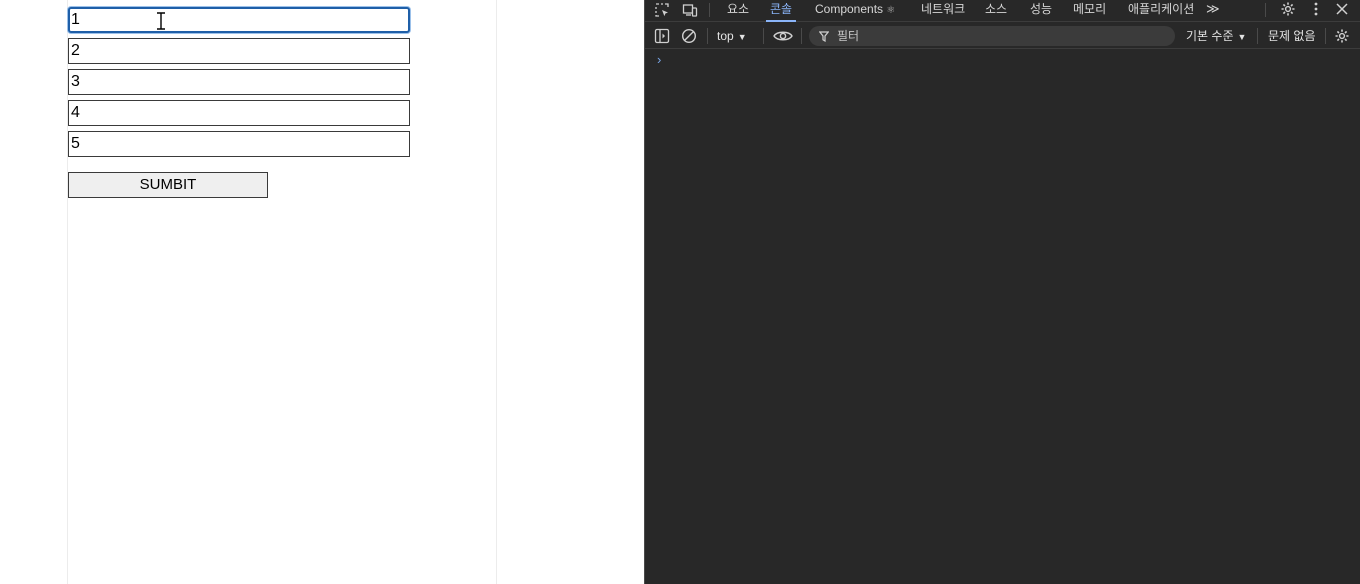 This screenshot has width=1360, height=584. What do you see at coordinates (168, 185) in the screenshot?
I see `submit-button: SUMBIT` at bounding box center [168, 185].